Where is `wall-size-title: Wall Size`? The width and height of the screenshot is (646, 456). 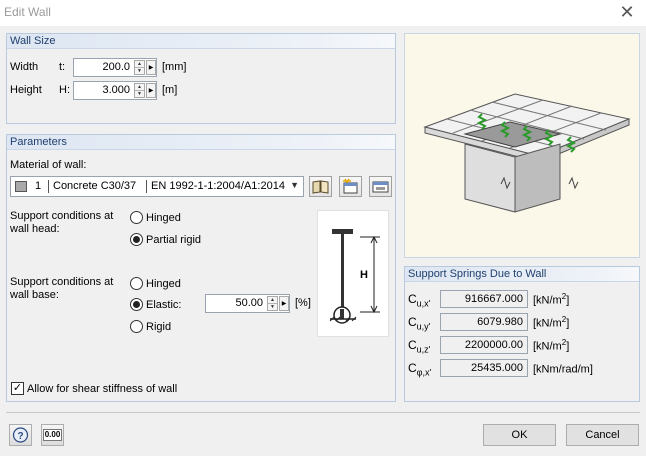
wall-size-title: Wall Size is located at coordinates (33, 41).